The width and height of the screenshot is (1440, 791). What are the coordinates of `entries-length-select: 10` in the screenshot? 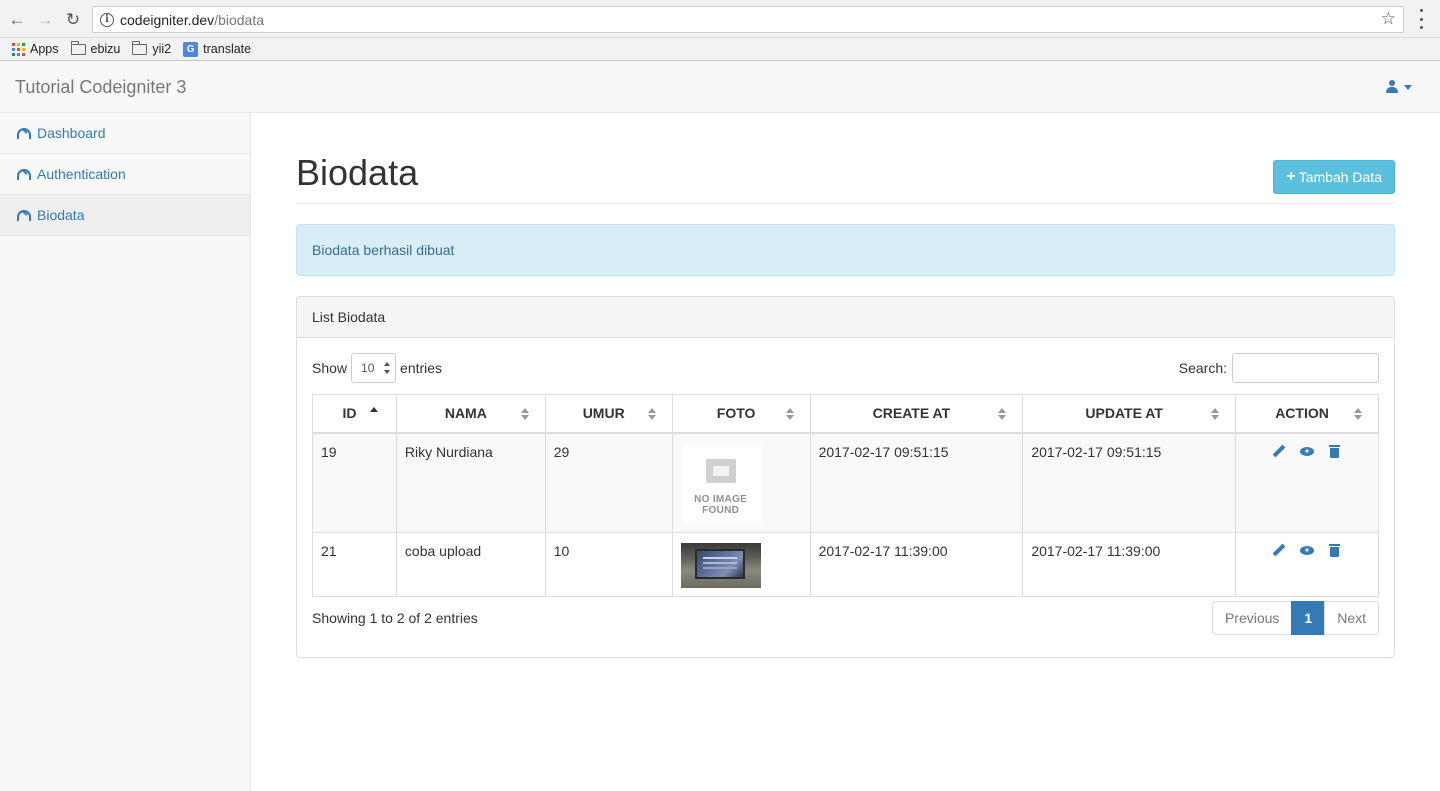 It's located at (374, 368).